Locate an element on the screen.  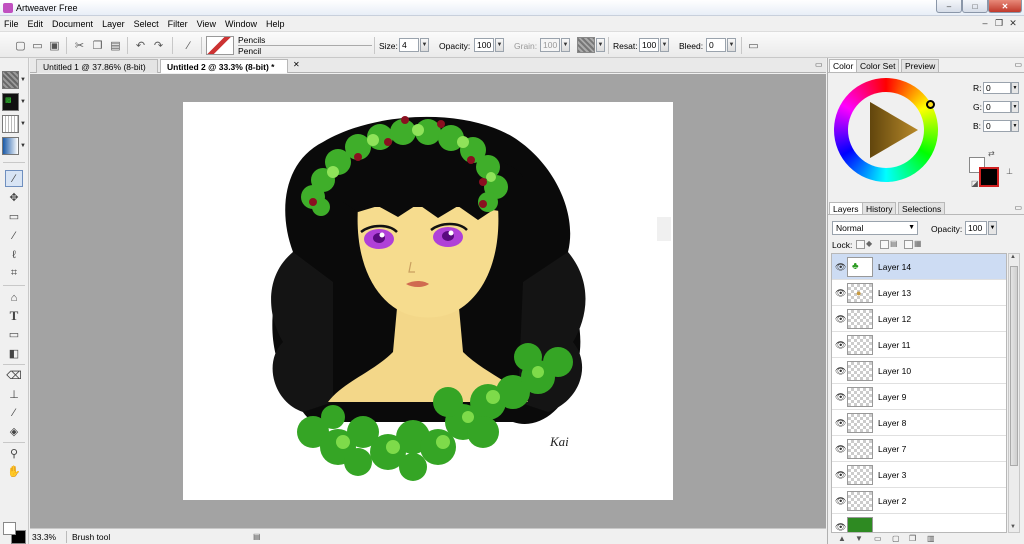
cut-icon: ✂ is located at coordinates (79, 45).